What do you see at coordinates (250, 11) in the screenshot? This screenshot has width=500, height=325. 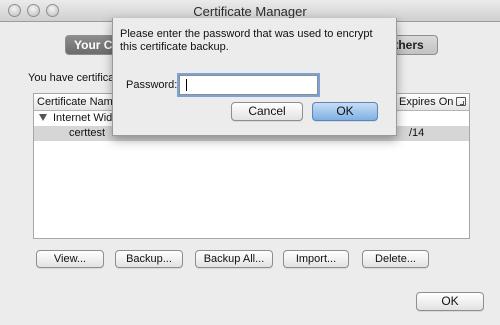 I see `window-title: Certificate Manager` at bounding box center [250, 11].